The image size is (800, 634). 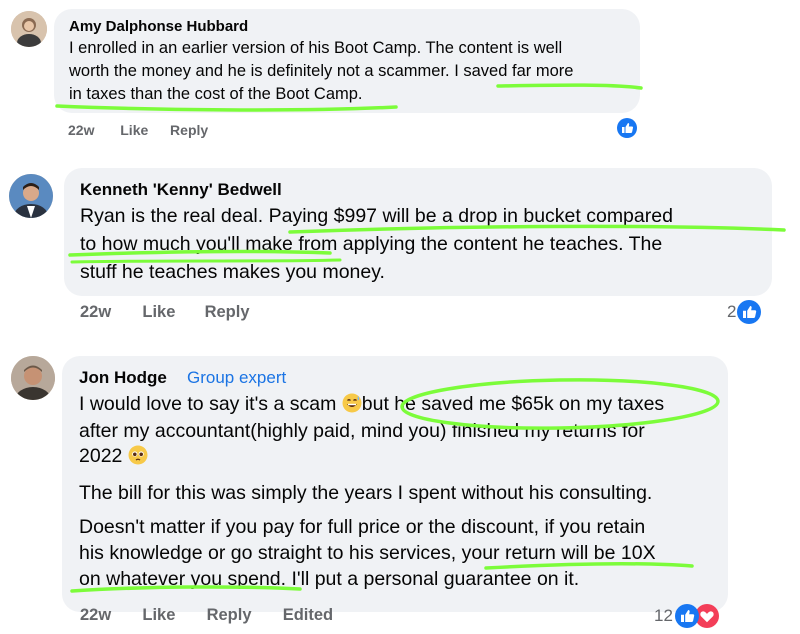 I want to click on comment-text-line: 2022, so click(x=113, y=458).